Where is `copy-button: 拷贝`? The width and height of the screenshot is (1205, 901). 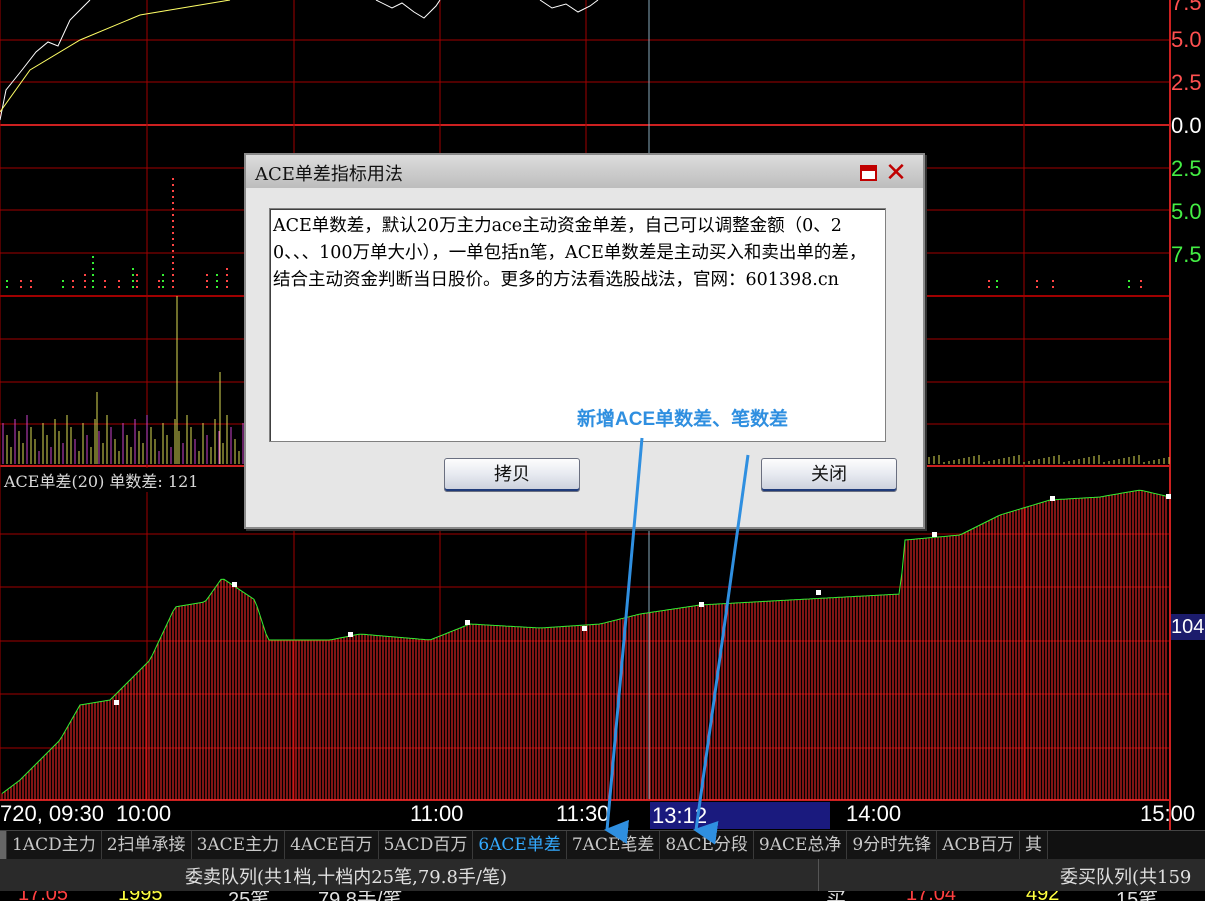 copy-button: 拷贝 is located at coordinates (512, 475).